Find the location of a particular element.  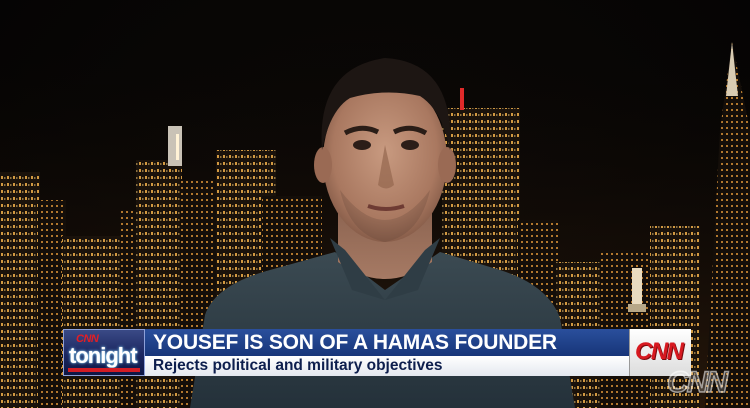

network-badge-logo: CNN is located at coordinates (659, 351).